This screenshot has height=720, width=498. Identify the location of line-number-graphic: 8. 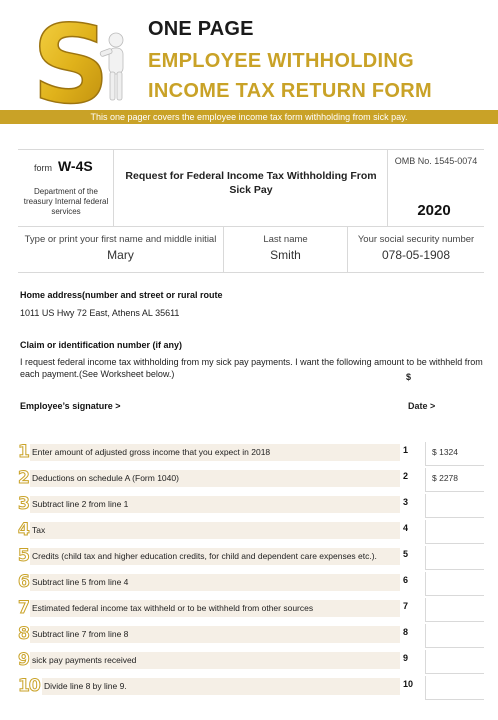
(24, 634).